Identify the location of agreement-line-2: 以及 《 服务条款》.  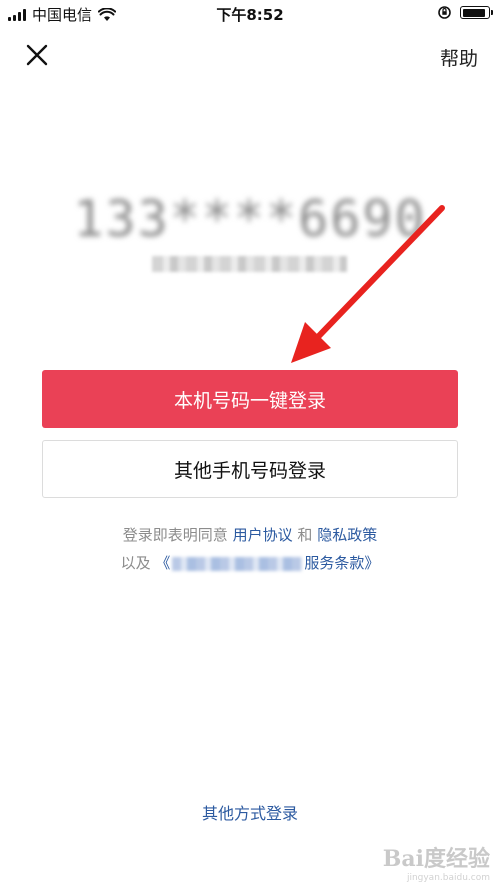
(250, 563).